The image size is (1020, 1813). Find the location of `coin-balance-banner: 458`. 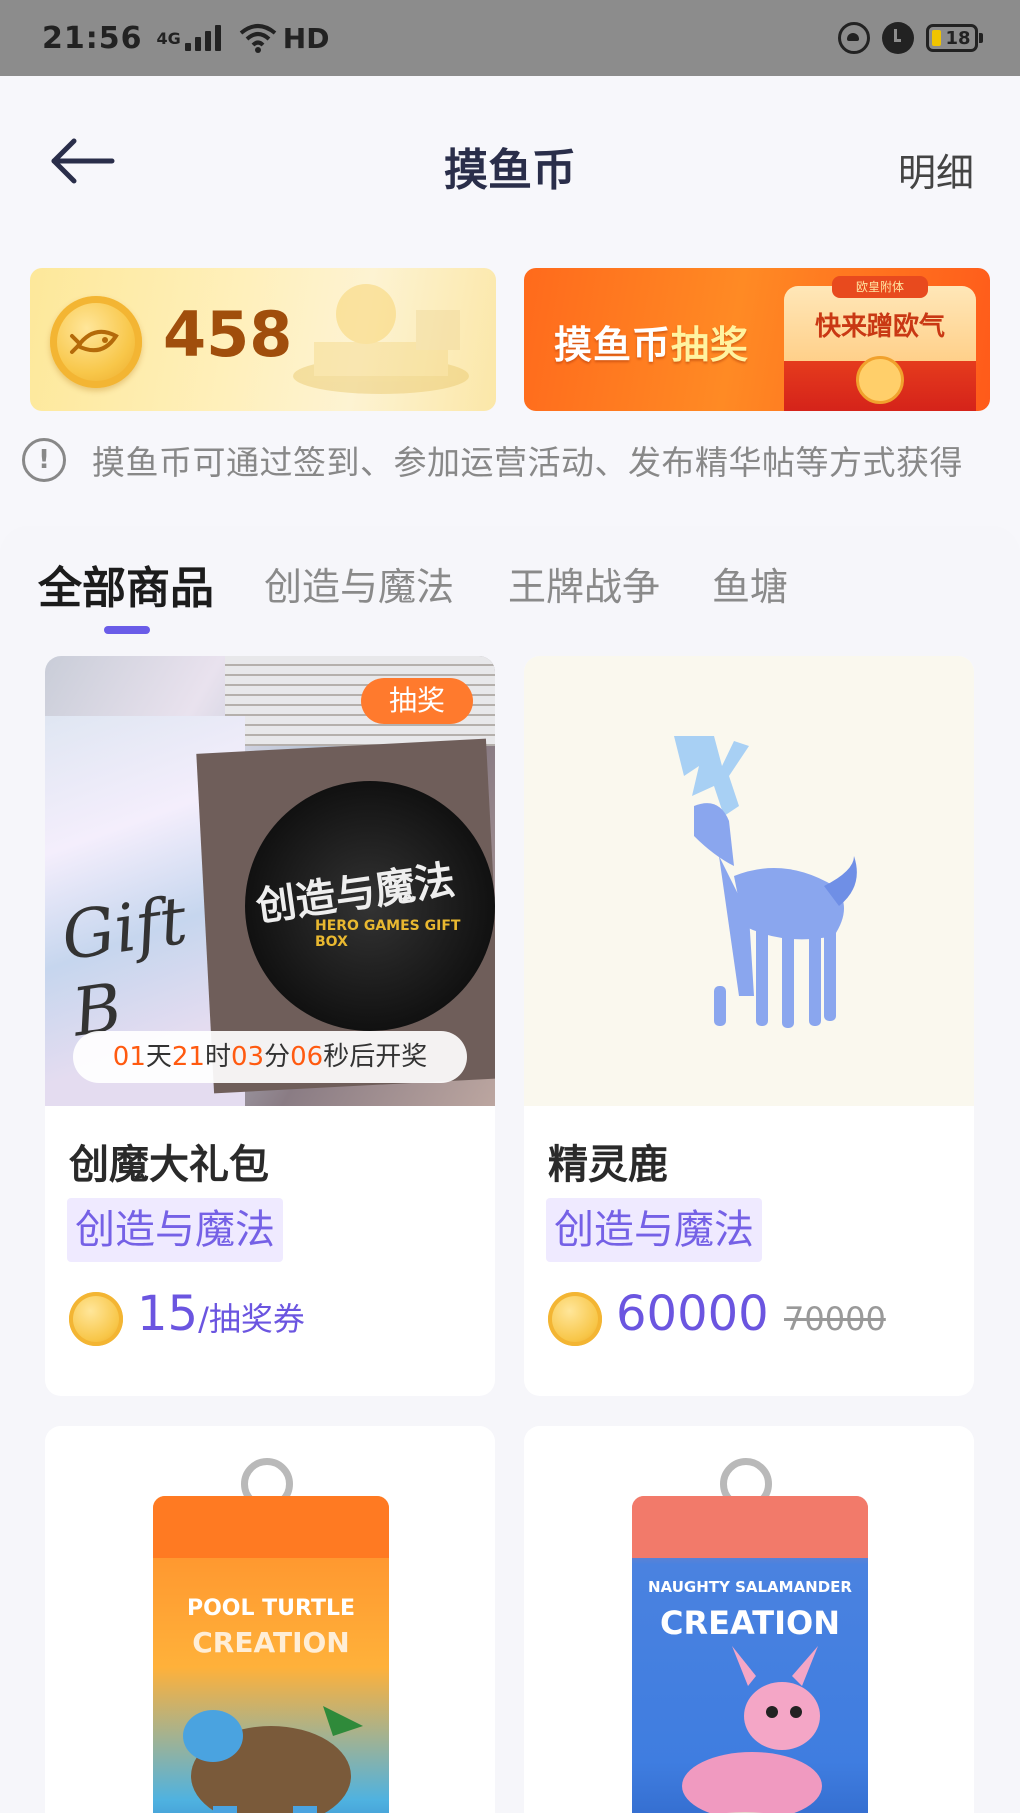

coin-balance-banner: 458 is located at coordinates (263, 339).